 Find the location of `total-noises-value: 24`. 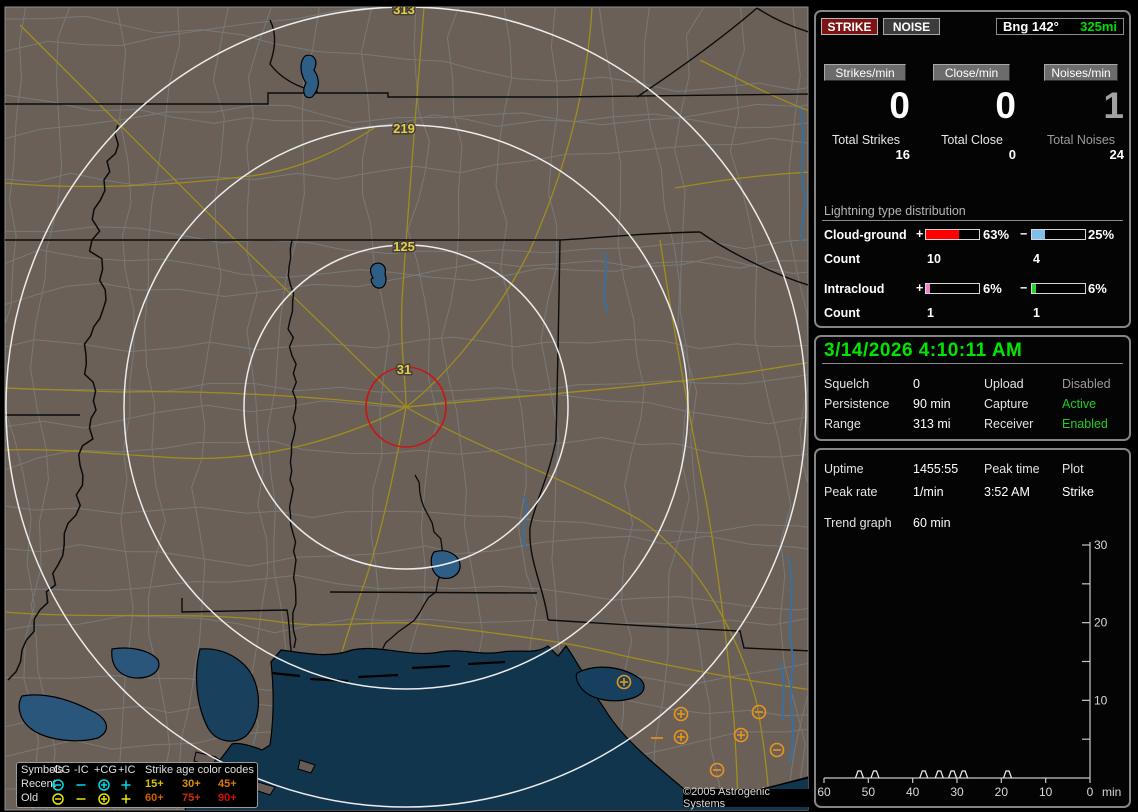

total-noises-value: 24 is located at coordinates (1116, 154).